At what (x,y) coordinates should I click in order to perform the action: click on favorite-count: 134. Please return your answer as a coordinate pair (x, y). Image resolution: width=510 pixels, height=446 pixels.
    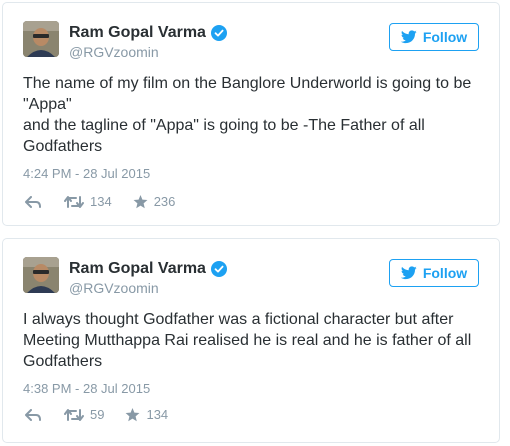
    Looking at the image, I should click on (157, 414).